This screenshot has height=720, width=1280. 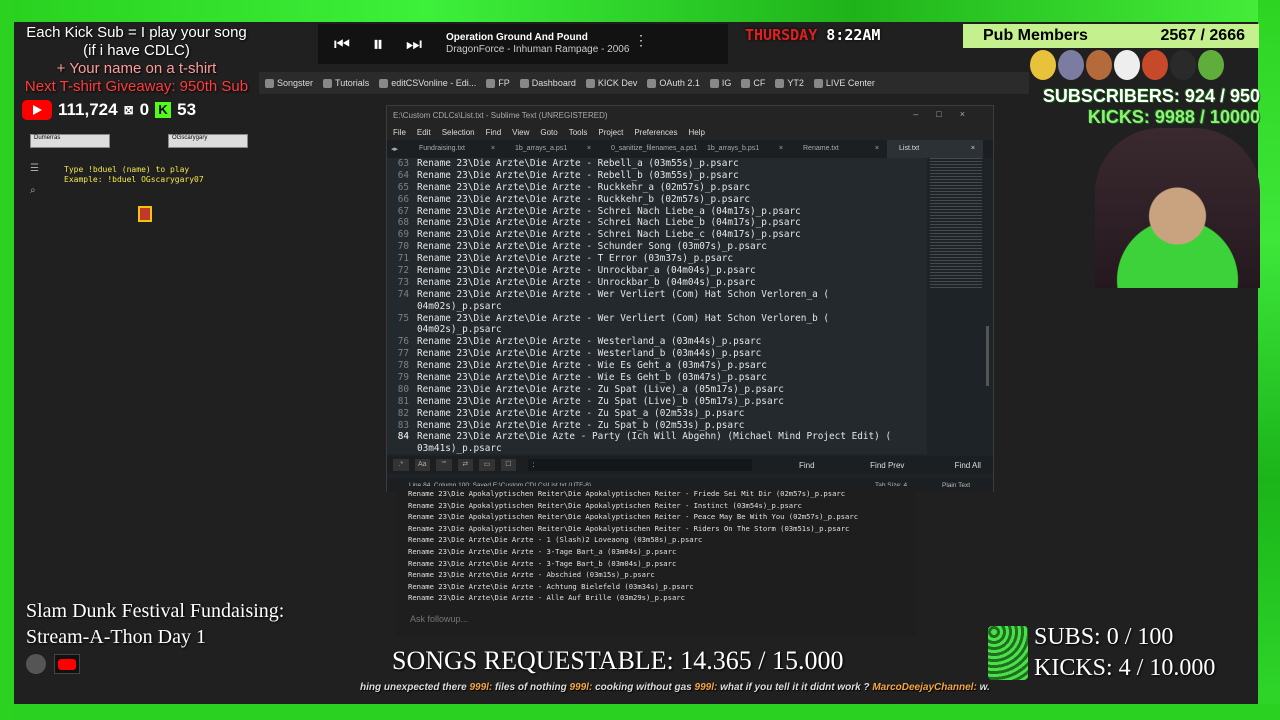 What do you see at coordinates (346, 83) in the screenshot?
I see `bookmark: Tutorials` at bounding box center [346, 83].